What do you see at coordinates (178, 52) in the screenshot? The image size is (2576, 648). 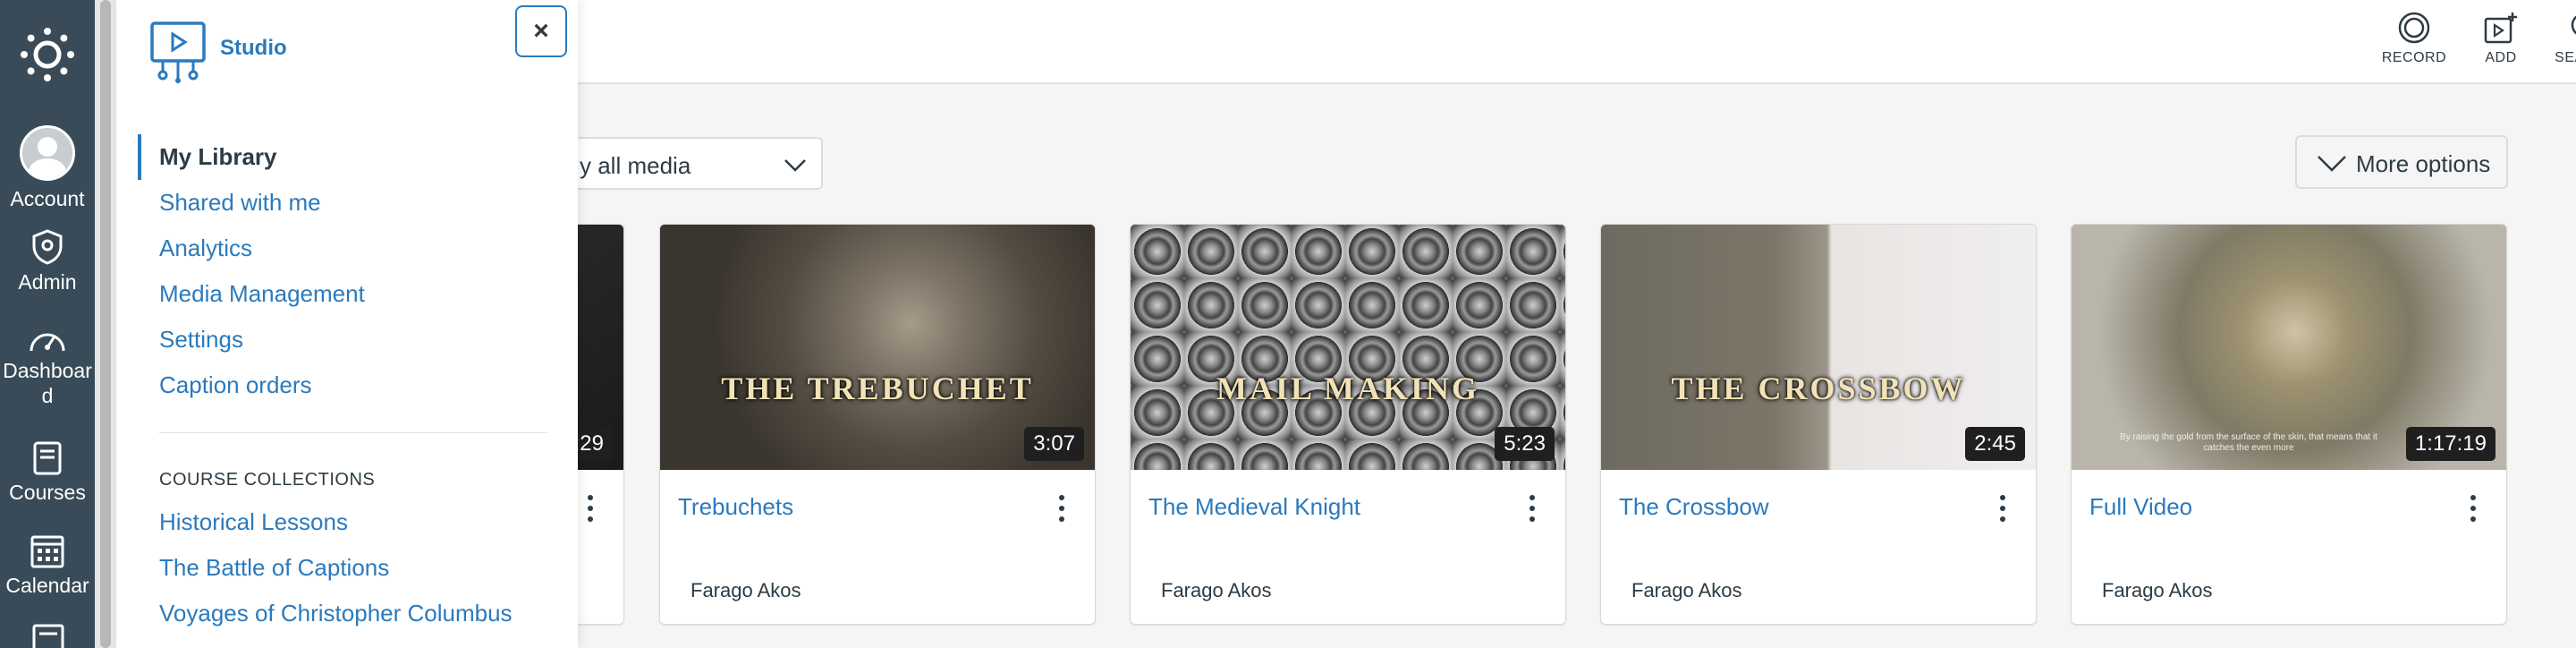 I see `studio-logo-icon` at bounding box center [178, 52].